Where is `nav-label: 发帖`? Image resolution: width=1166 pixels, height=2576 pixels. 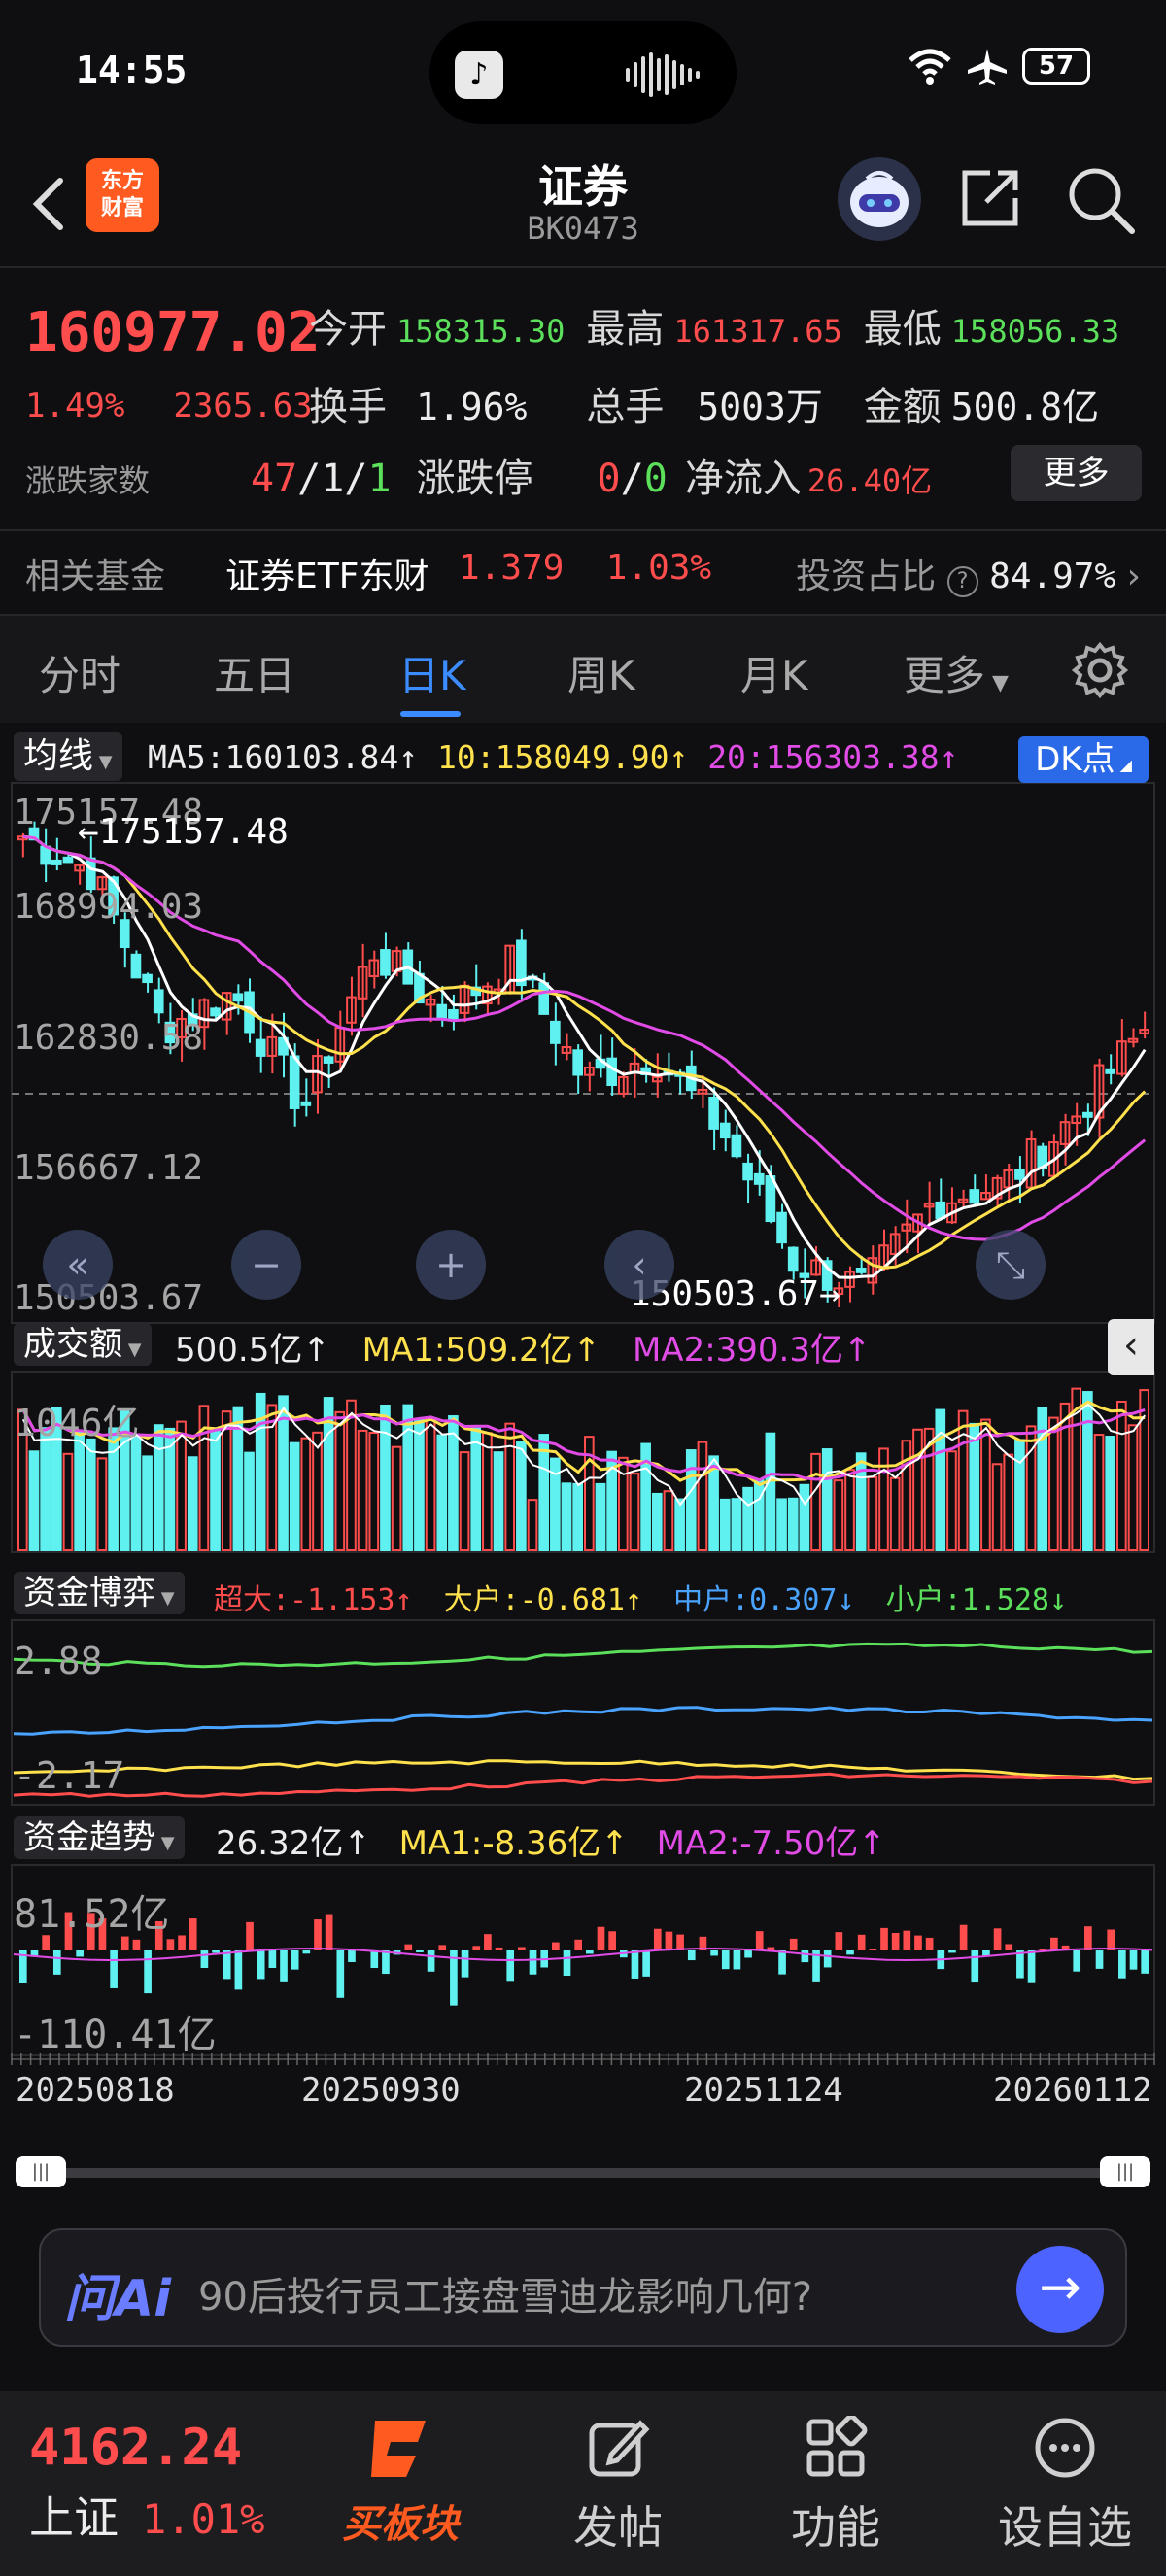 nav-label: 发帖 is located at coordinates (618, 2527).